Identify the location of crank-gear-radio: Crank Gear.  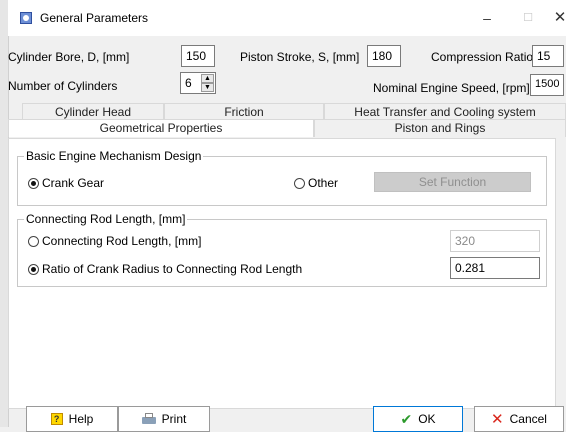
(66, 183).